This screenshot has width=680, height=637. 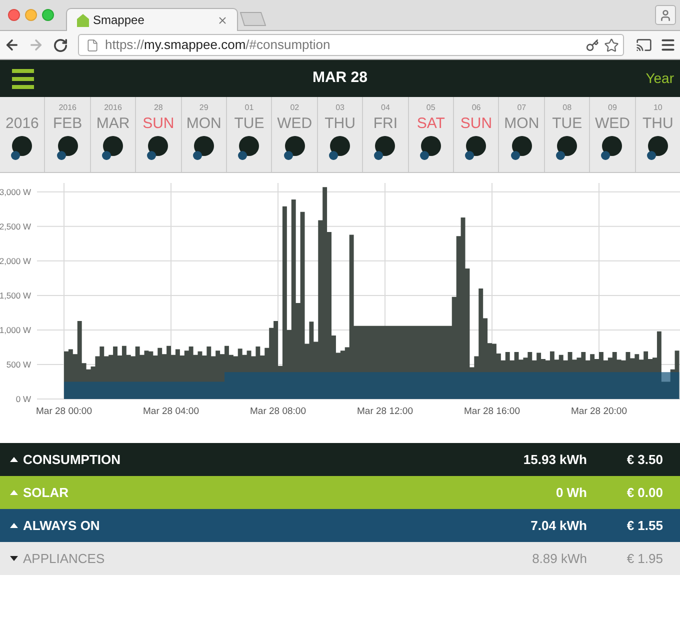 What do you see at coordinates (71, 459) in the screenshot?
I see `category-label: CONSUMPTION` at bounding box center [71, 459].